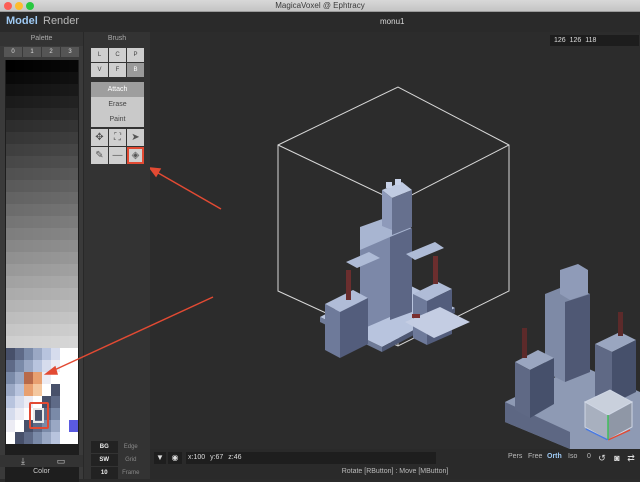  What do you see at coordinates (554, 456) in the screenshot?
I see `view-orth: Orth` at bounding box center [554, 456].